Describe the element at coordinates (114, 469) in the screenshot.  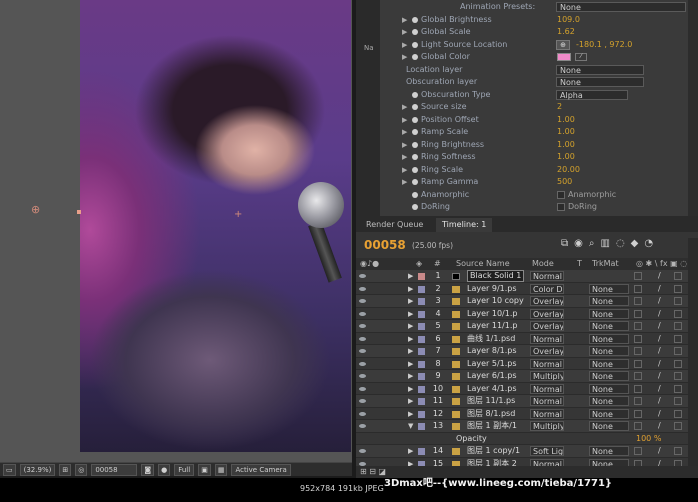
I see `current-frame-field: 00058` at that location.